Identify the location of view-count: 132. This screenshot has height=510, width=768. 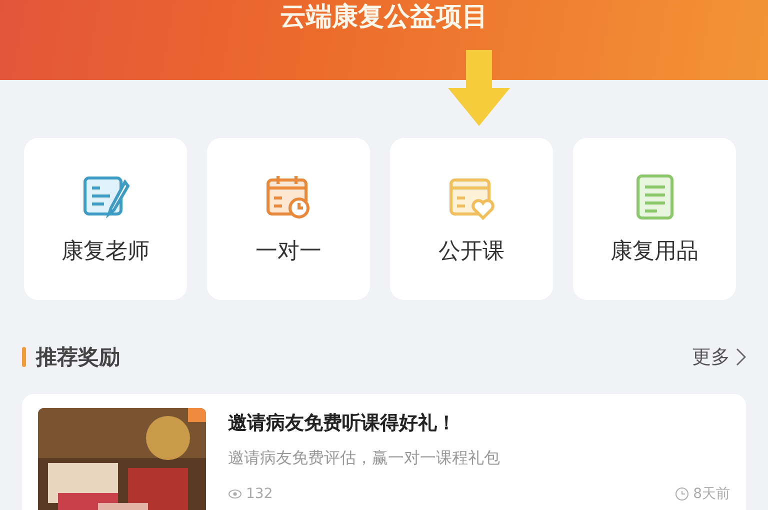
(250, 494).